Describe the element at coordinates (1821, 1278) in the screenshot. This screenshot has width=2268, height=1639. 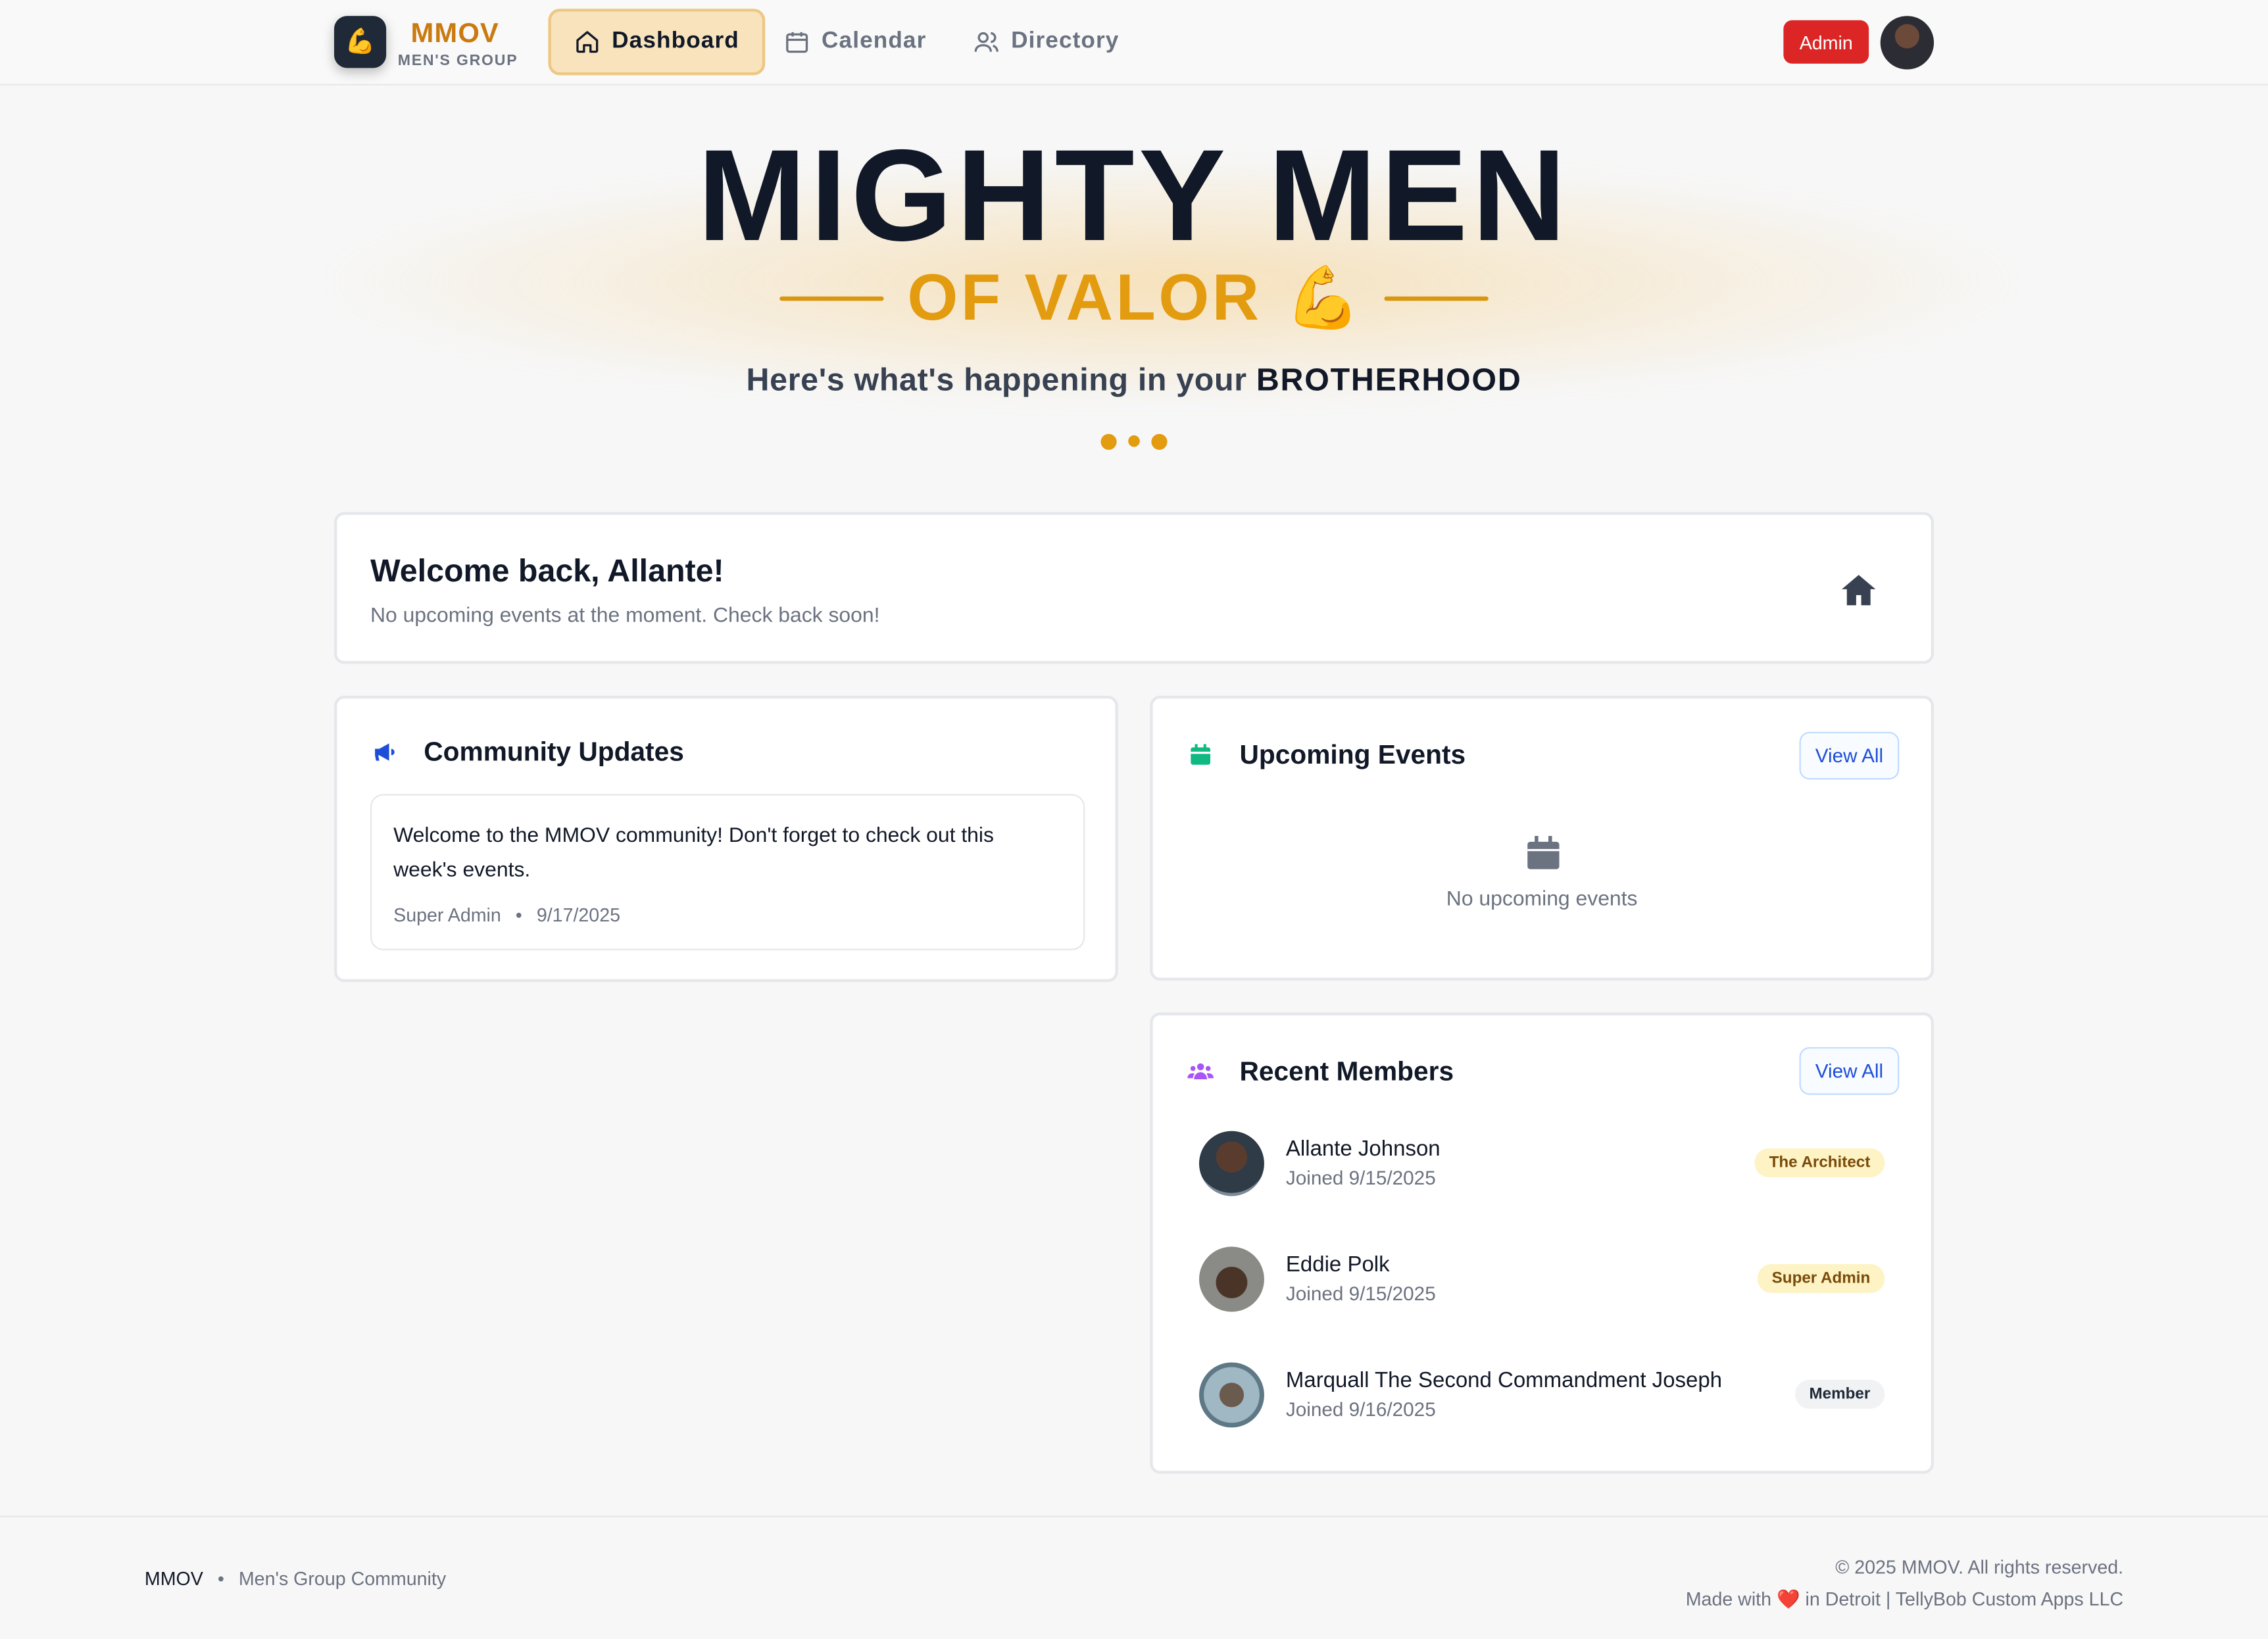
I see `role-badge: Super Admin` at that location.